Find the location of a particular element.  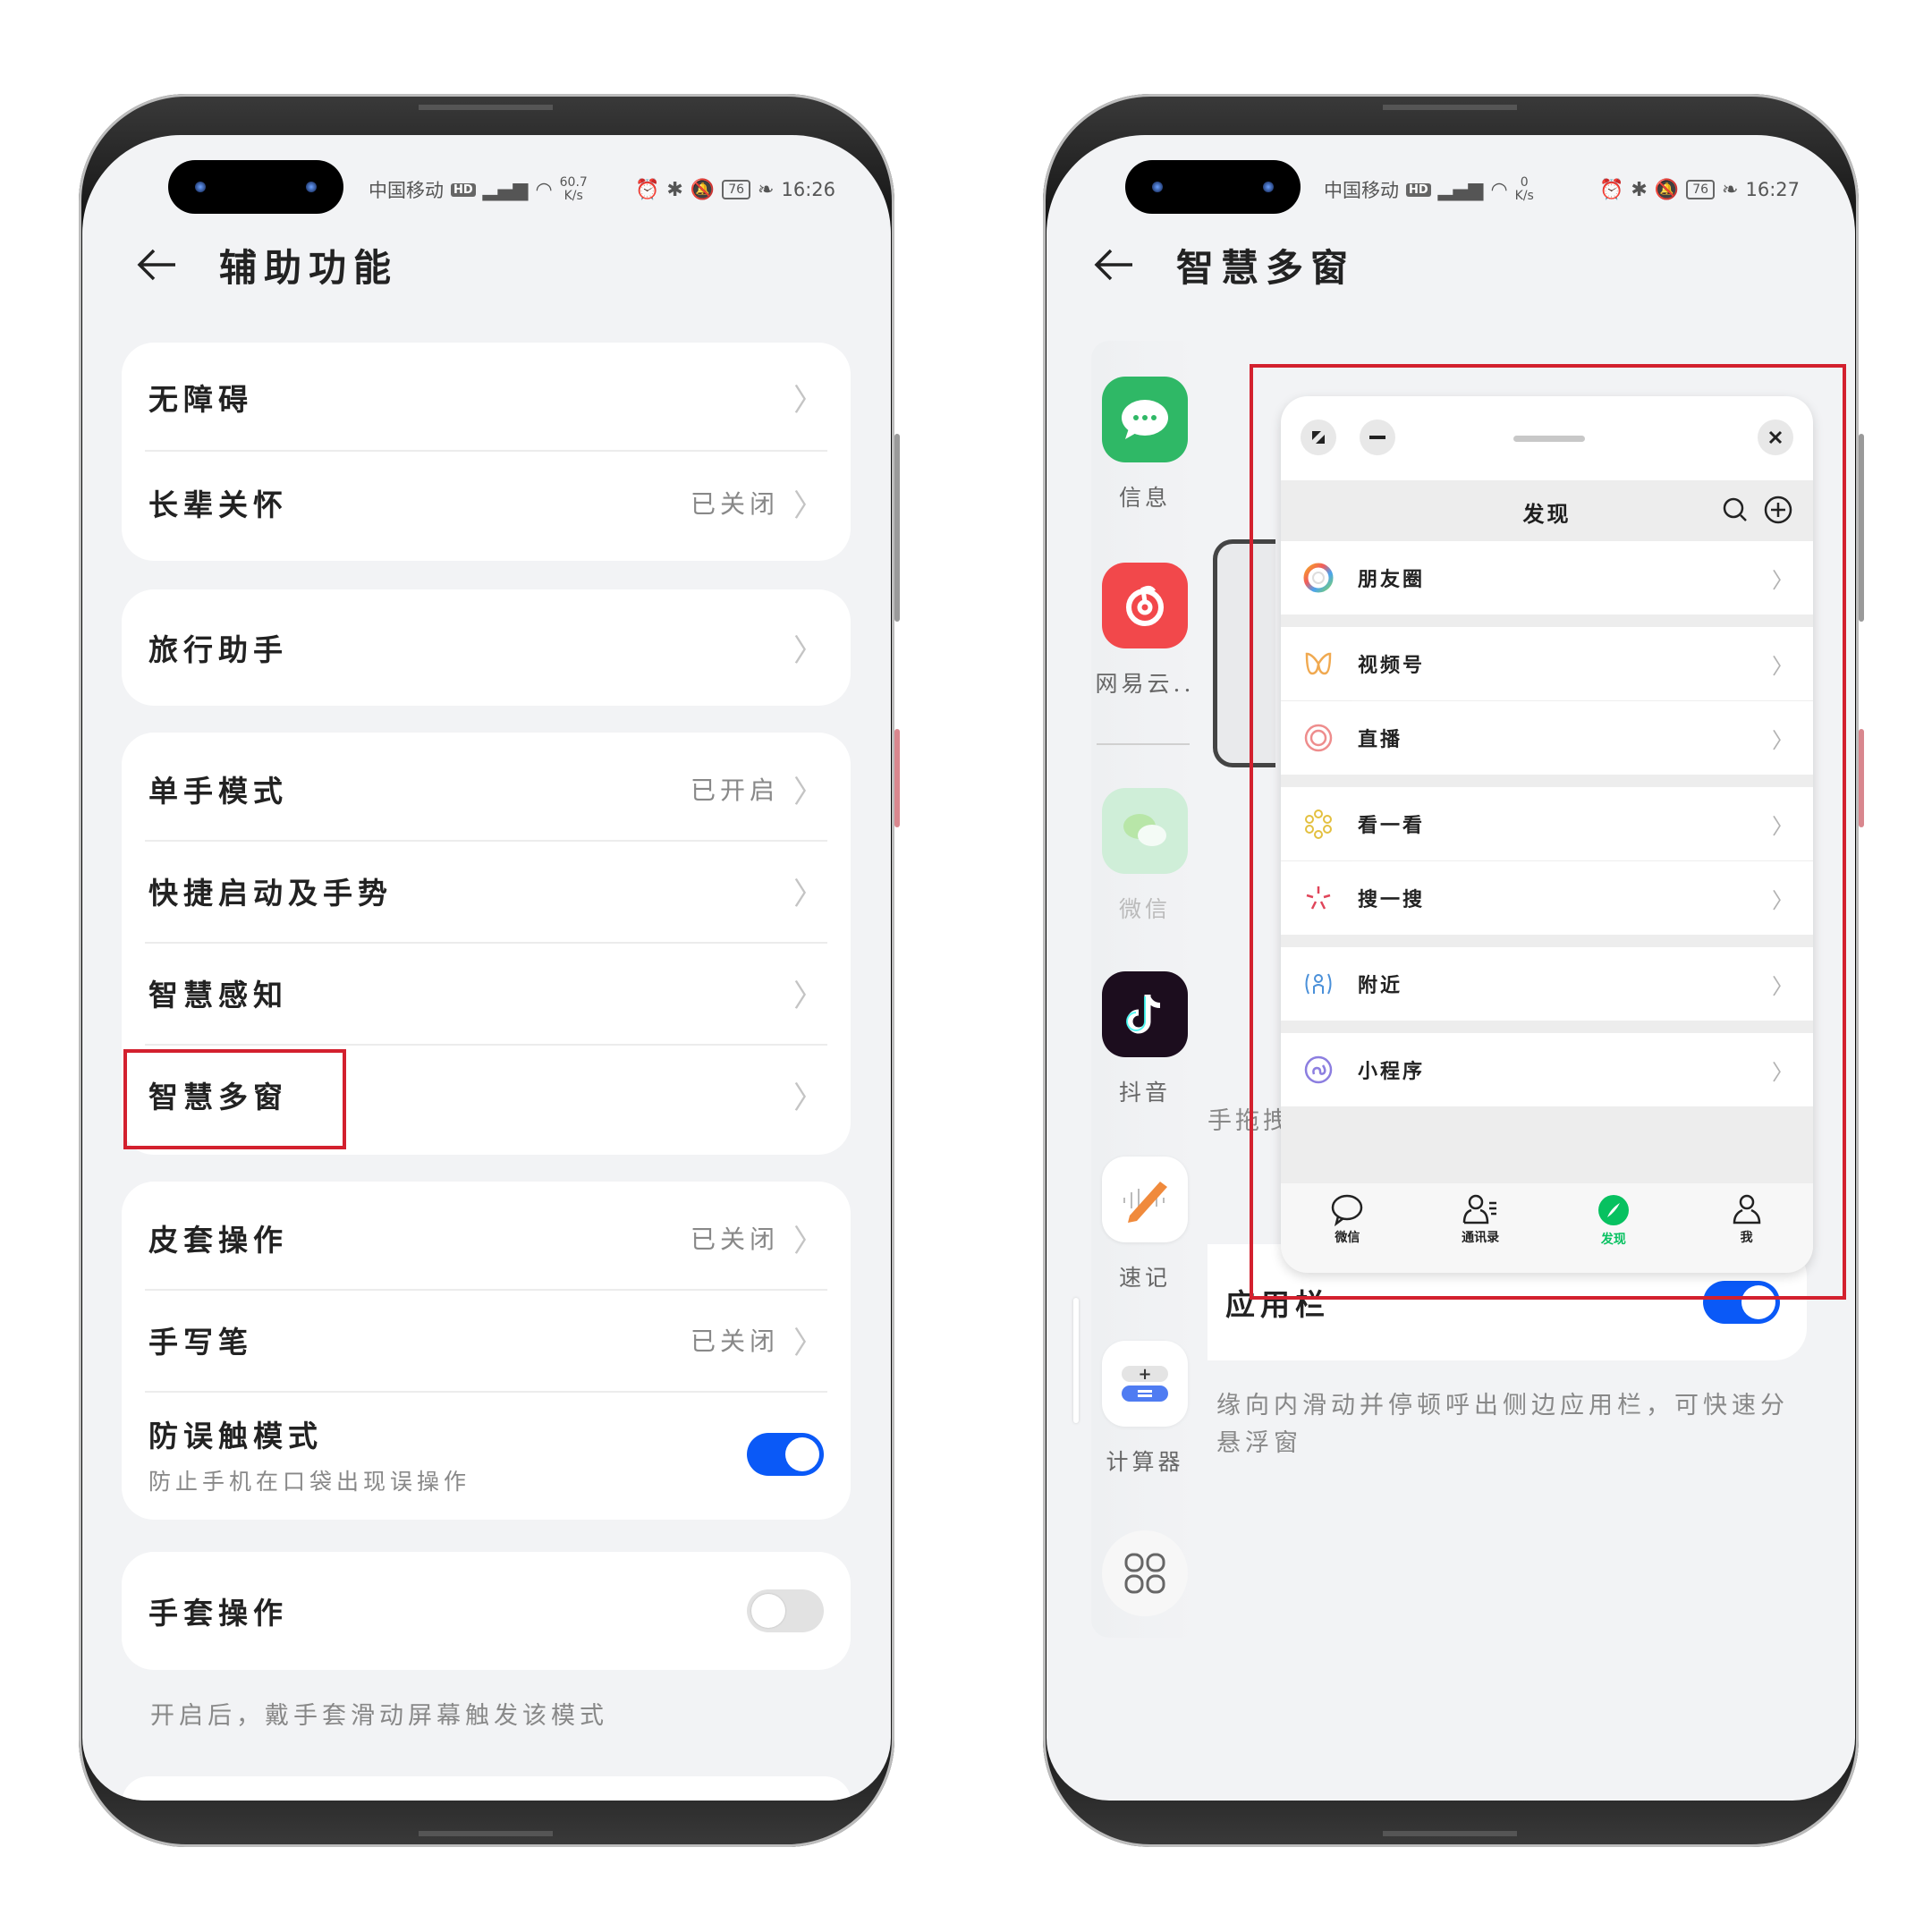

divider is located at coordinates (486, 1392).